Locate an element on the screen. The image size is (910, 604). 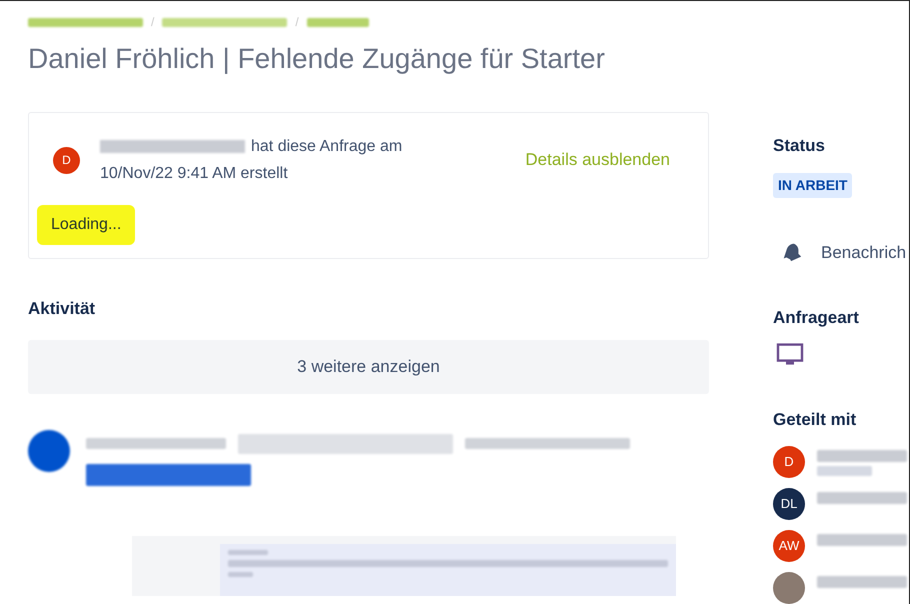
shared-label: Geteilt mit is located at coordinates (815, 419).